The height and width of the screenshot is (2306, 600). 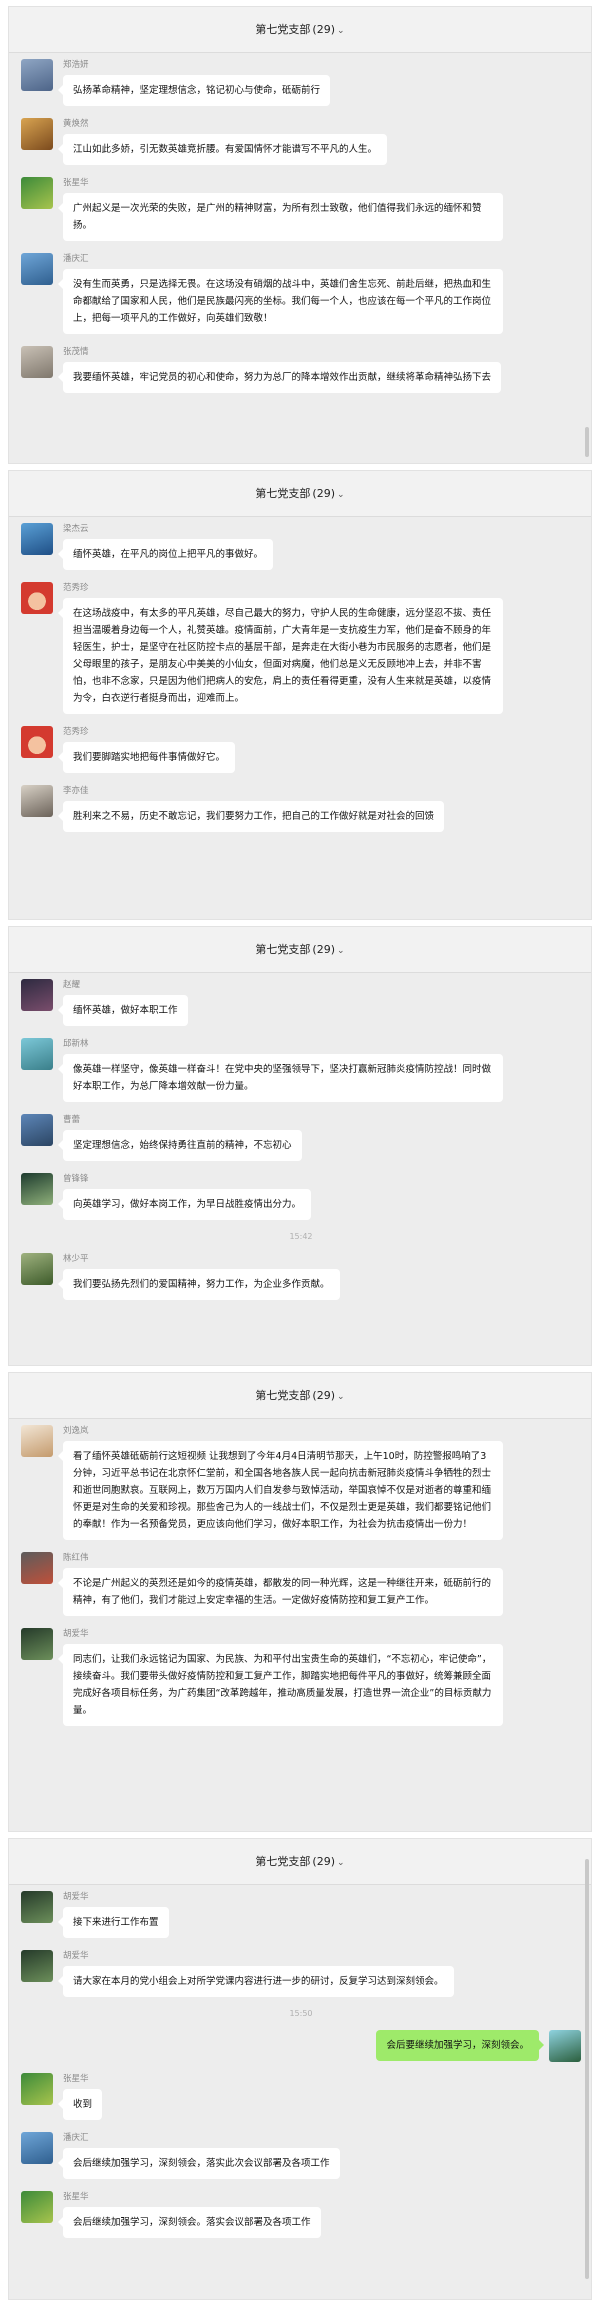 I want to click on sender-name: 张星华, so click(x=76, y=2079).